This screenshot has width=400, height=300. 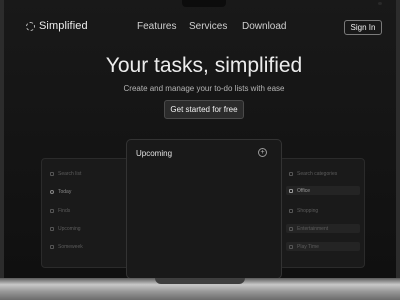 I want to click on category-play-time: Play Time, so click(x=323, y=246).